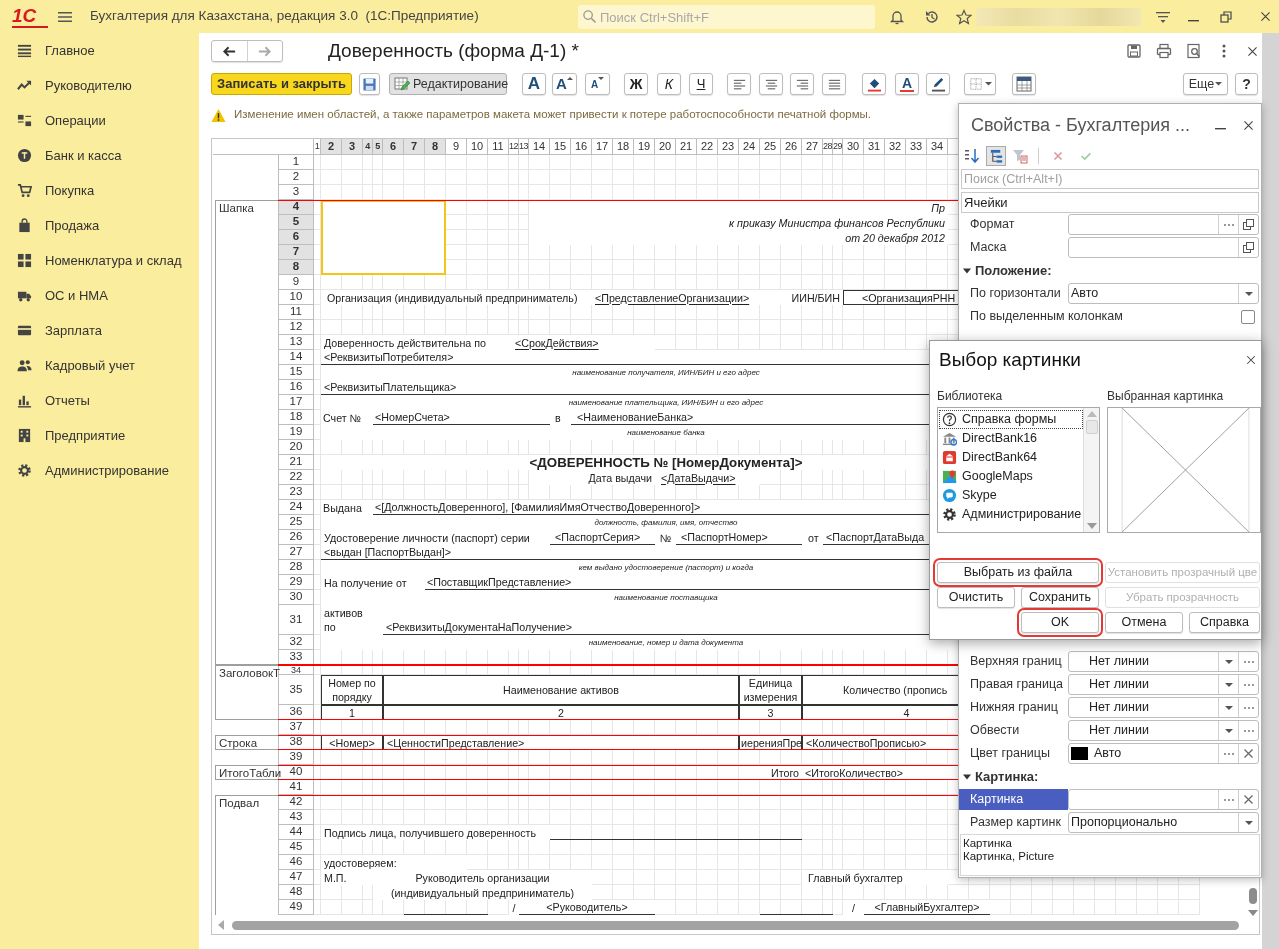 The image size is (1279, 949). I want to click on column-header: 15, so click(560, 147).